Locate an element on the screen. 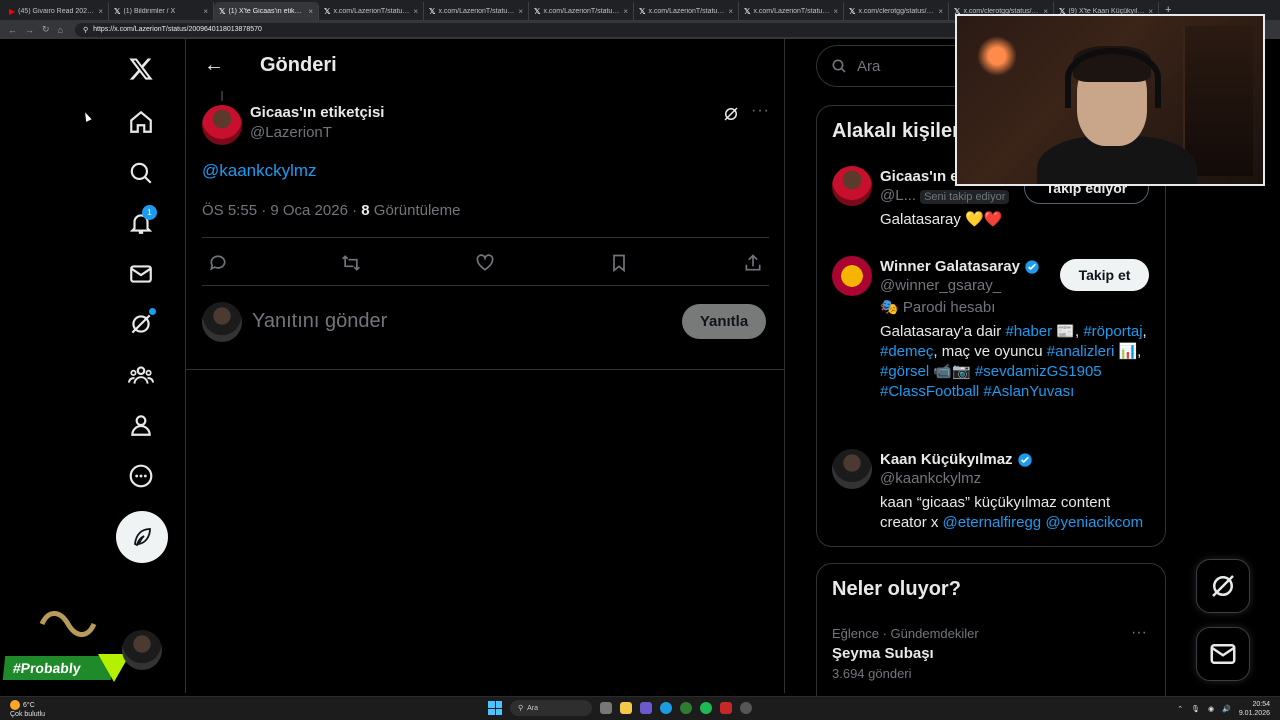  nav-home is located at coordinates (141, 122).